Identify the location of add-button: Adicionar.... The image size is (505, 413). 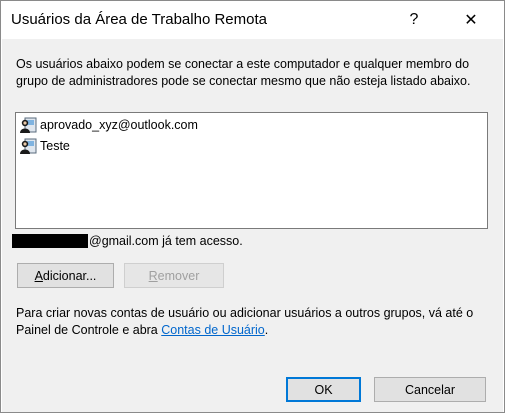
(65, 275).